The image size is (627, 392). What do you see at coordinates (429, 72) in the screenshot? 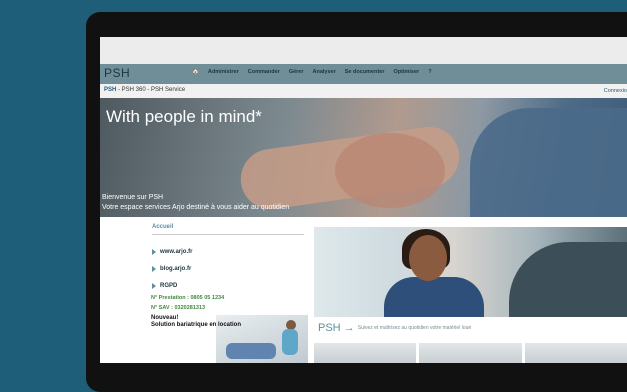
I see `menu-help: ?` at bounding box center [429, 72].